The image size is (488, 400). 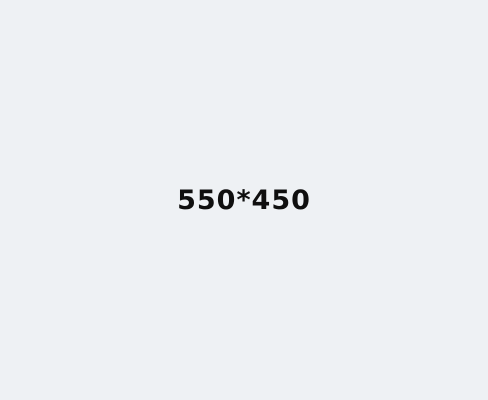 I want to click on placeholder-dimensions-label: 550*450, so click(x=244, y=200).